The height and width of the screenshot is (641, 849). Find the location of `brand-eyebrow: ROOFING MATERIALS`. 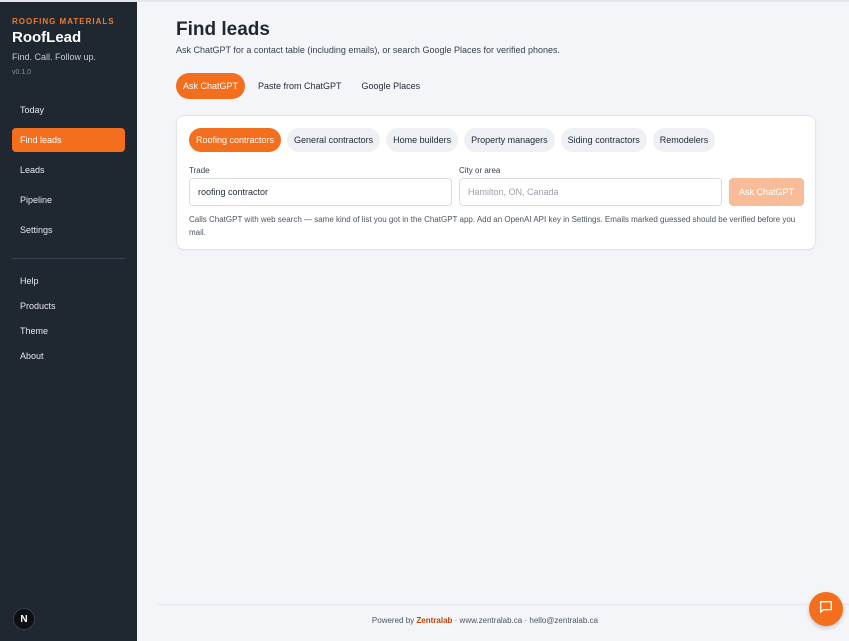

brand-eyebrow: ROOFING MATERIALS is located at coordinates (63, 21).